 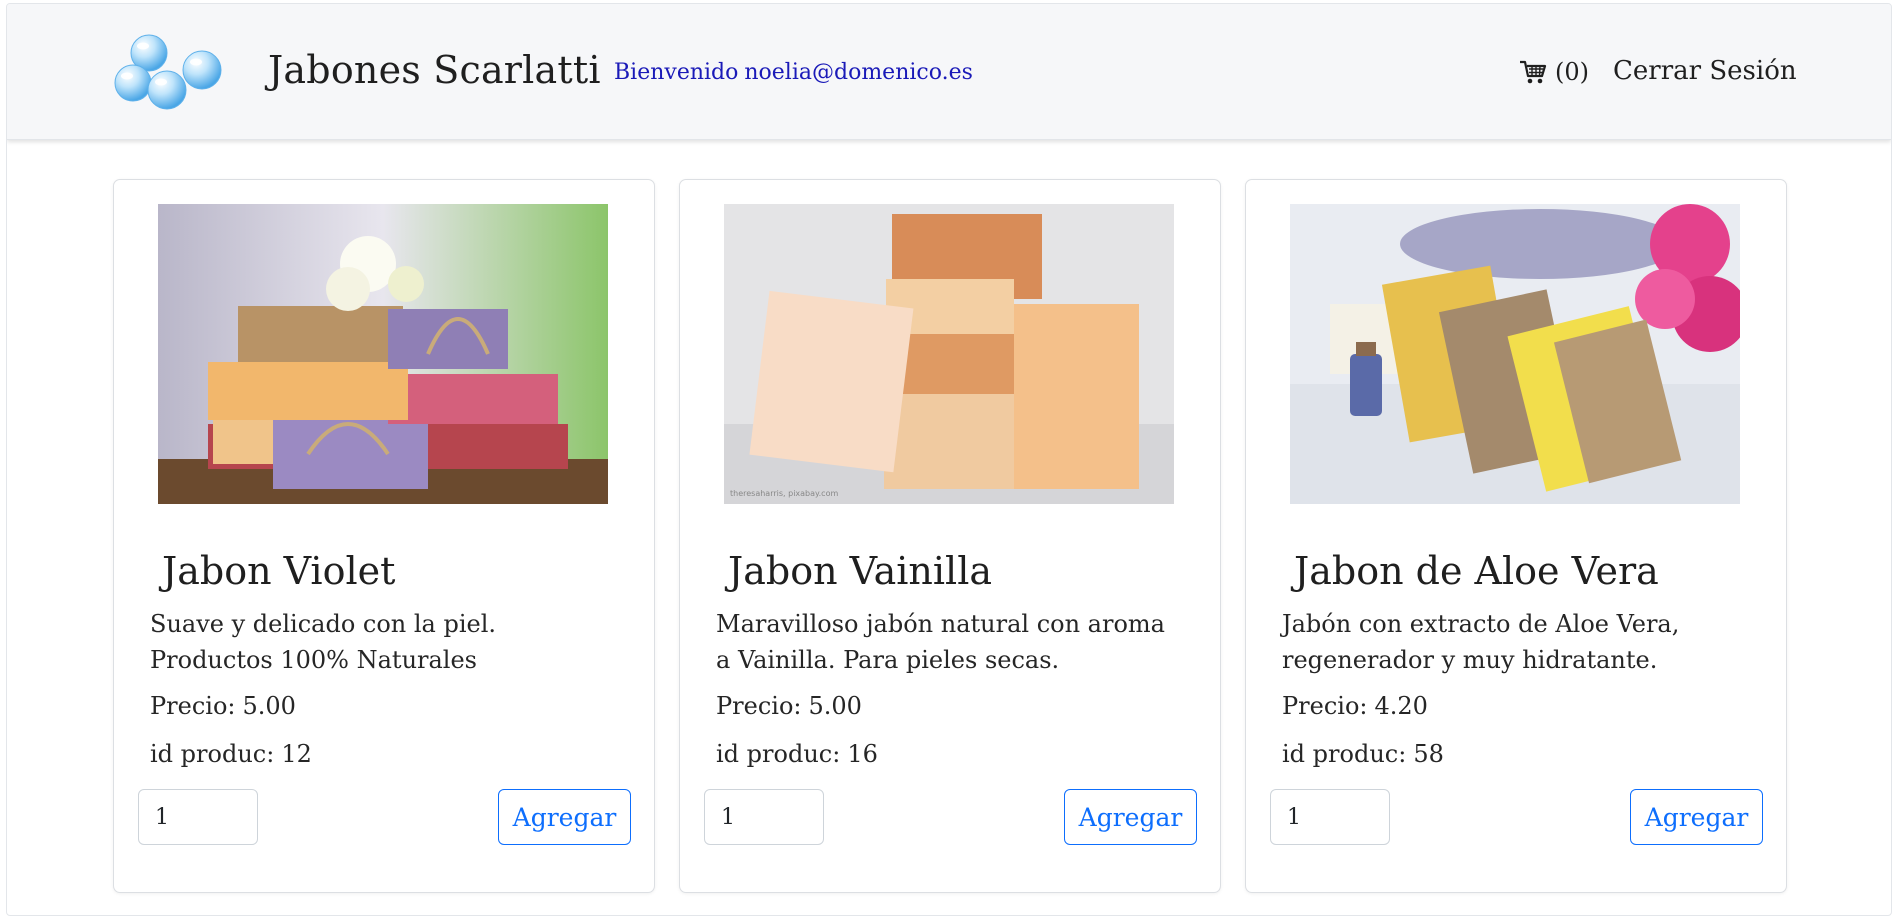 I want to click on product-id: id produc: 16, so click(x=797, y=754).